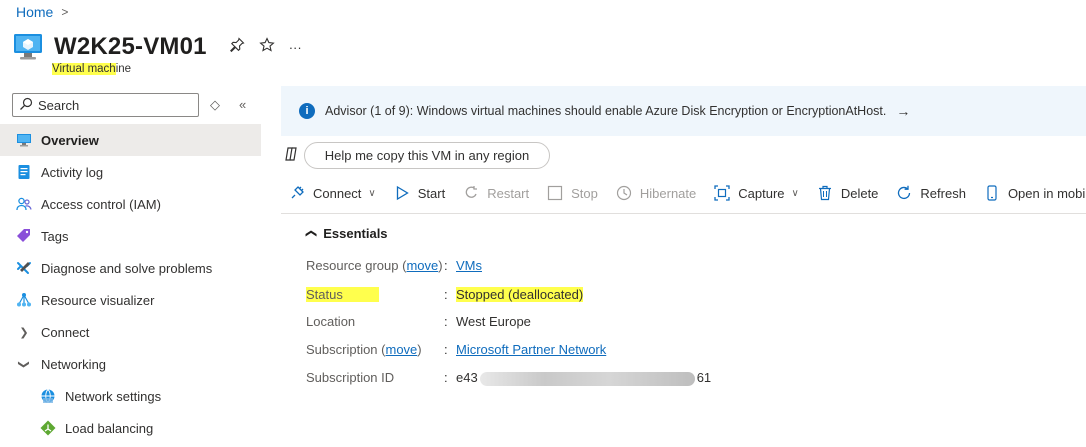 The width and height of the screenshot is (1086, 447). Describe the element at coordinates (531, 349) in the screenshot. I see `subscription-value-link: Microsoft Partner Network` at that location.